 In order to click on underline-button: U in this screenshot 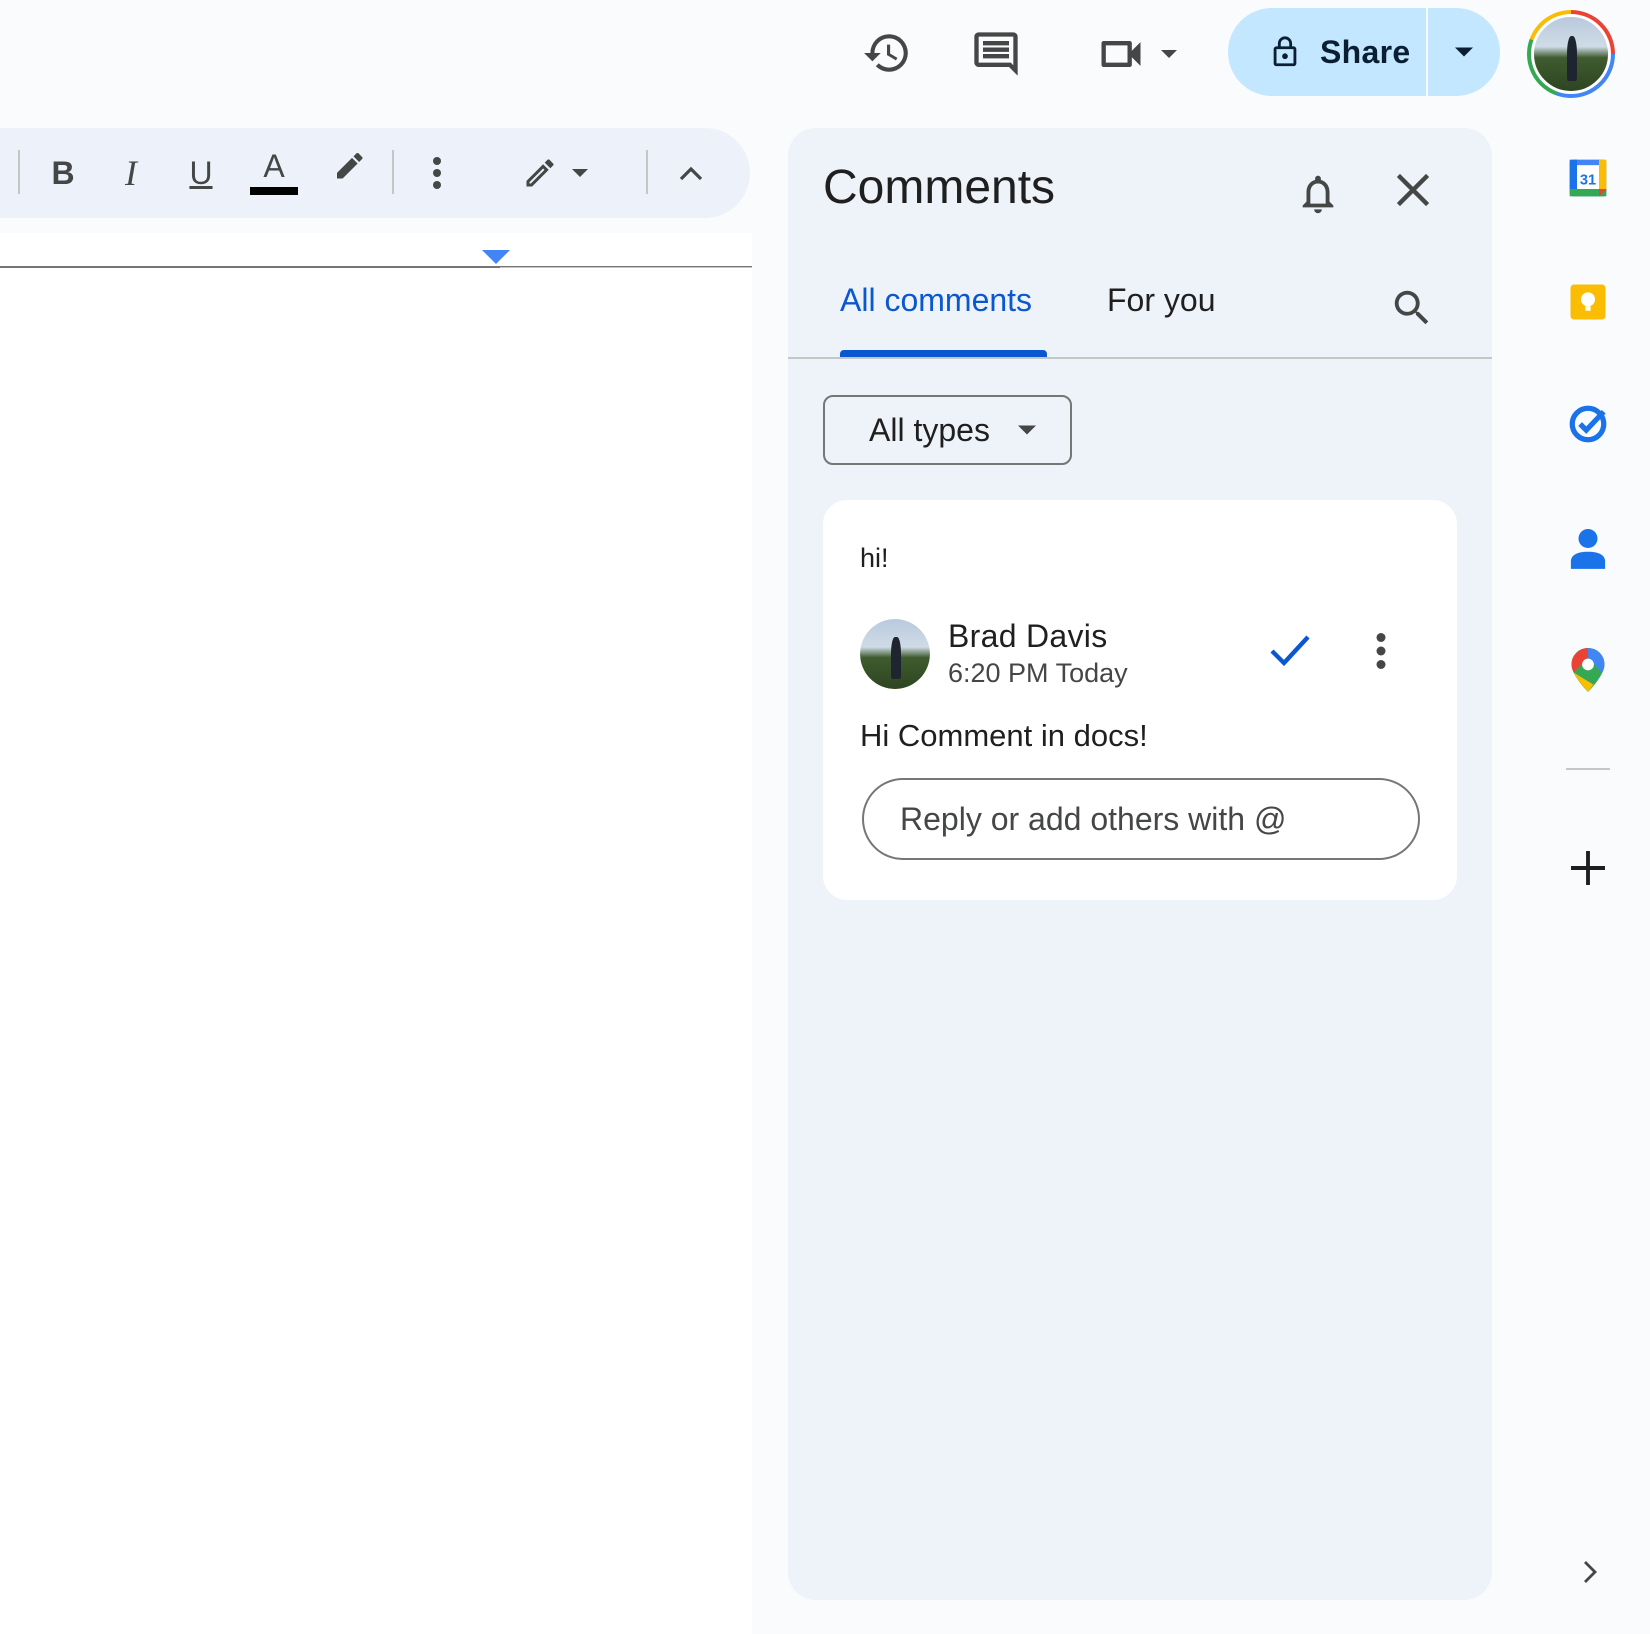, I will do `click(201, 173)`.